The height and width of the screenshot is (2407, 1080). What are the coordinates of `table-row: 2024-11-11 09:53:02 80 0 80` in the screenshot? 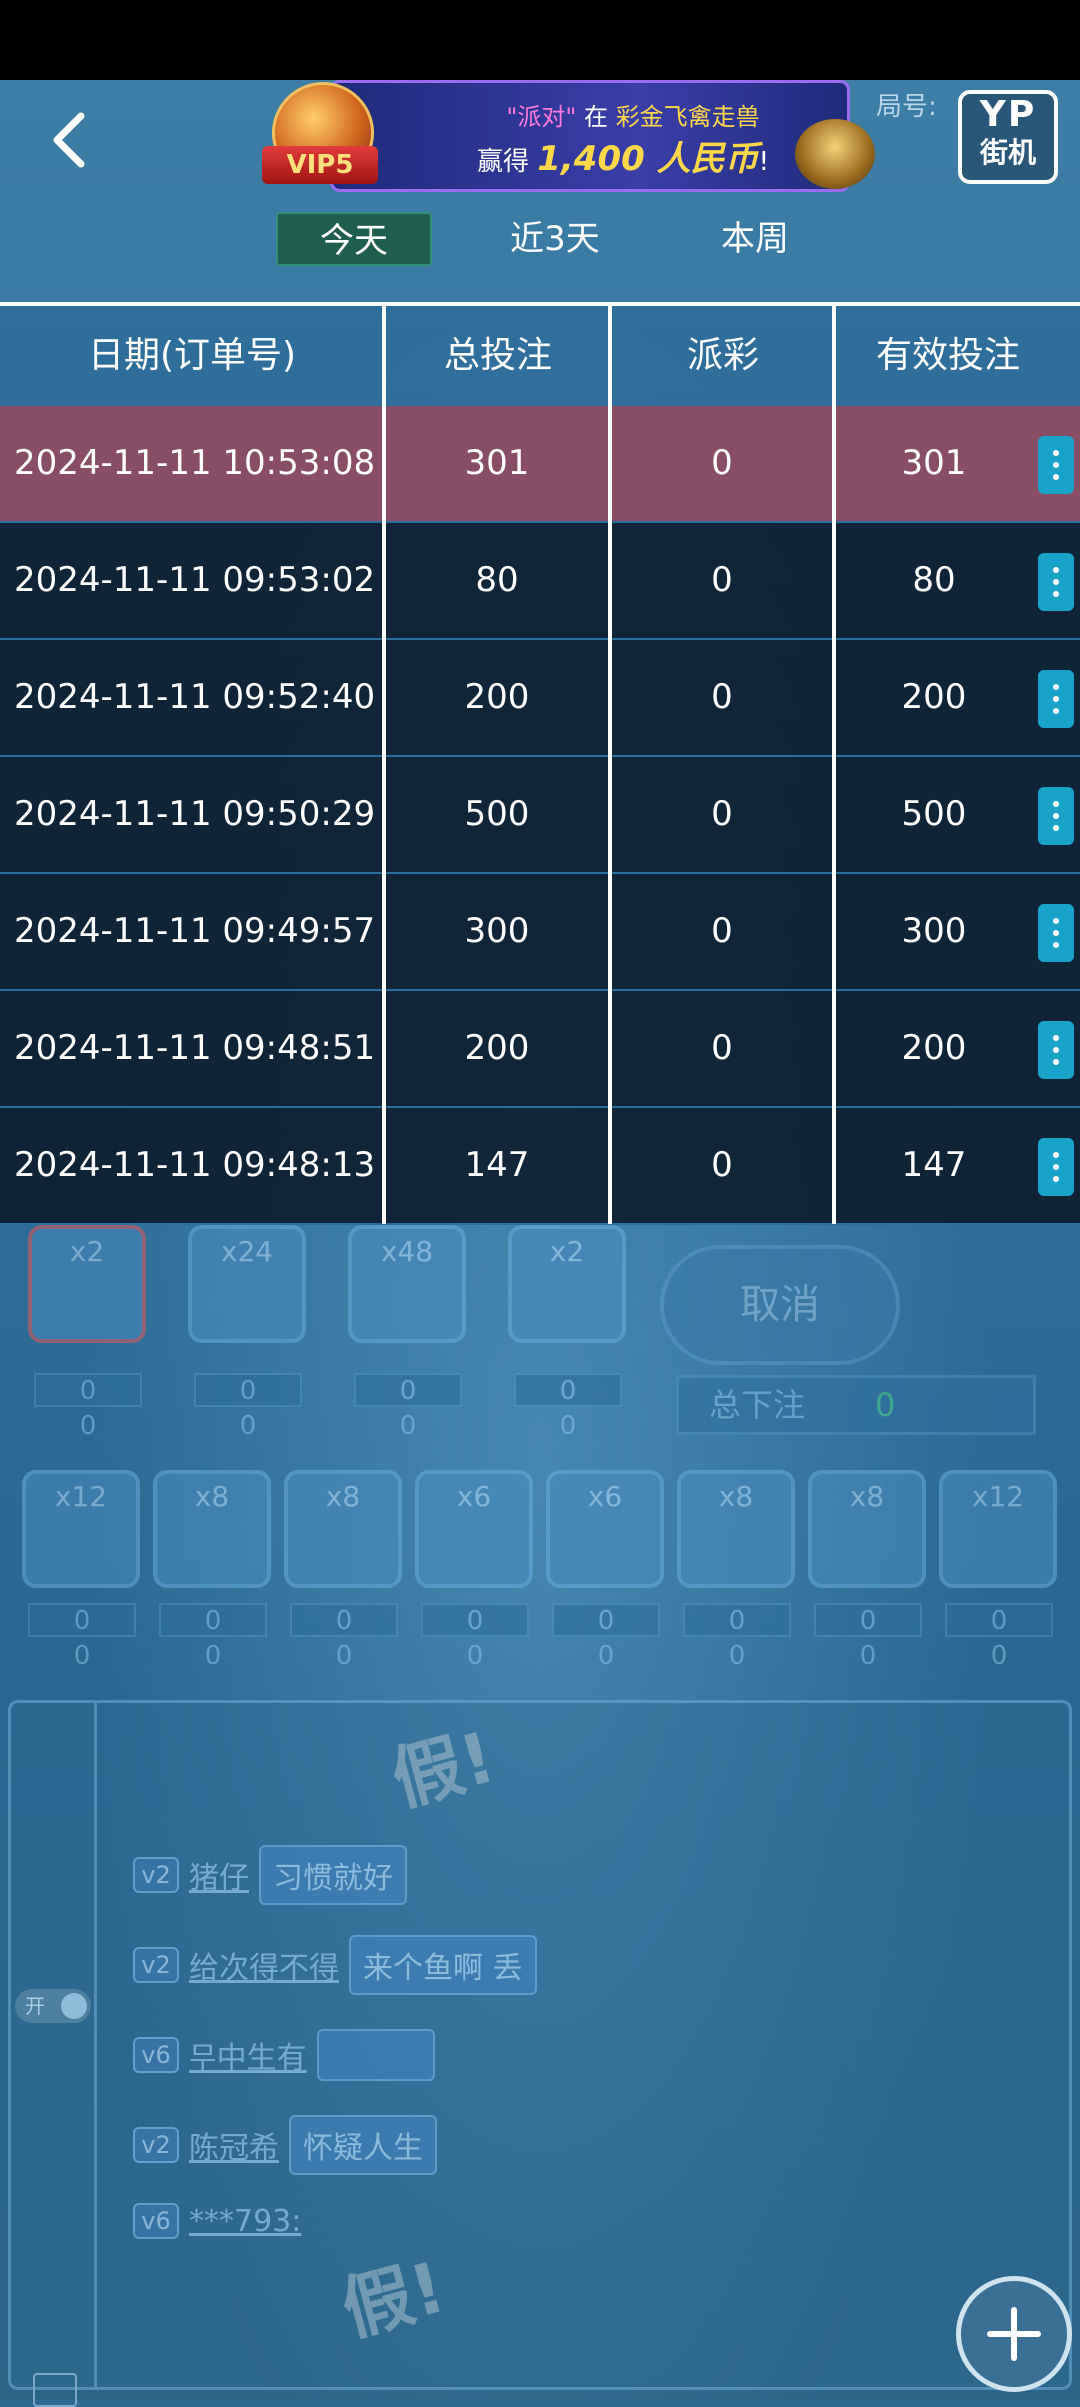 It's located at (540, 581).